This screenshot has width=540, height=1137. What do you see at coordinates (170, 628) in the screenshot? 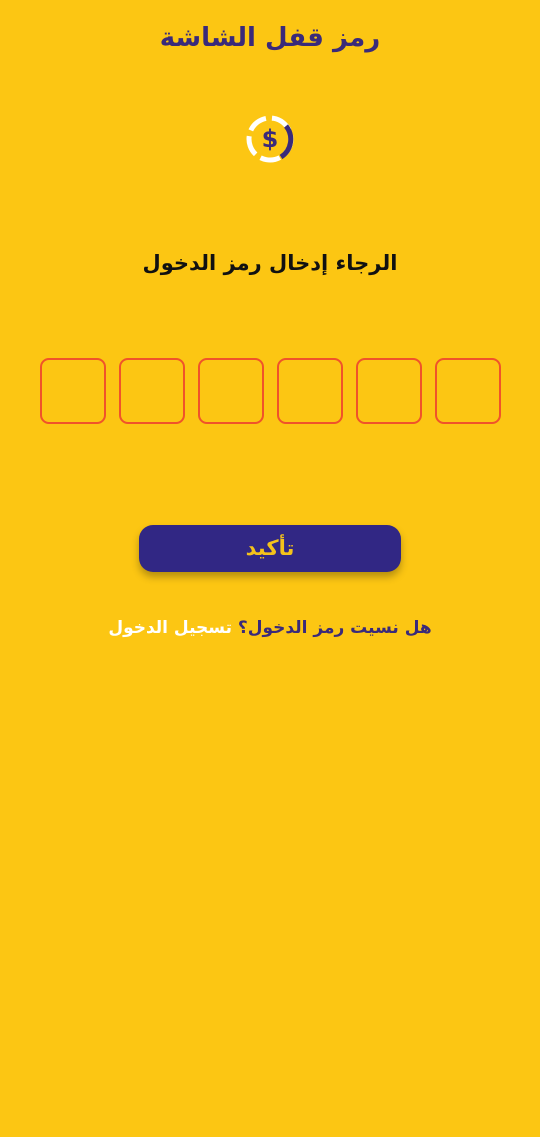
I see `signin-link: تسجيل الدخول` at bounding box center [170, 628].